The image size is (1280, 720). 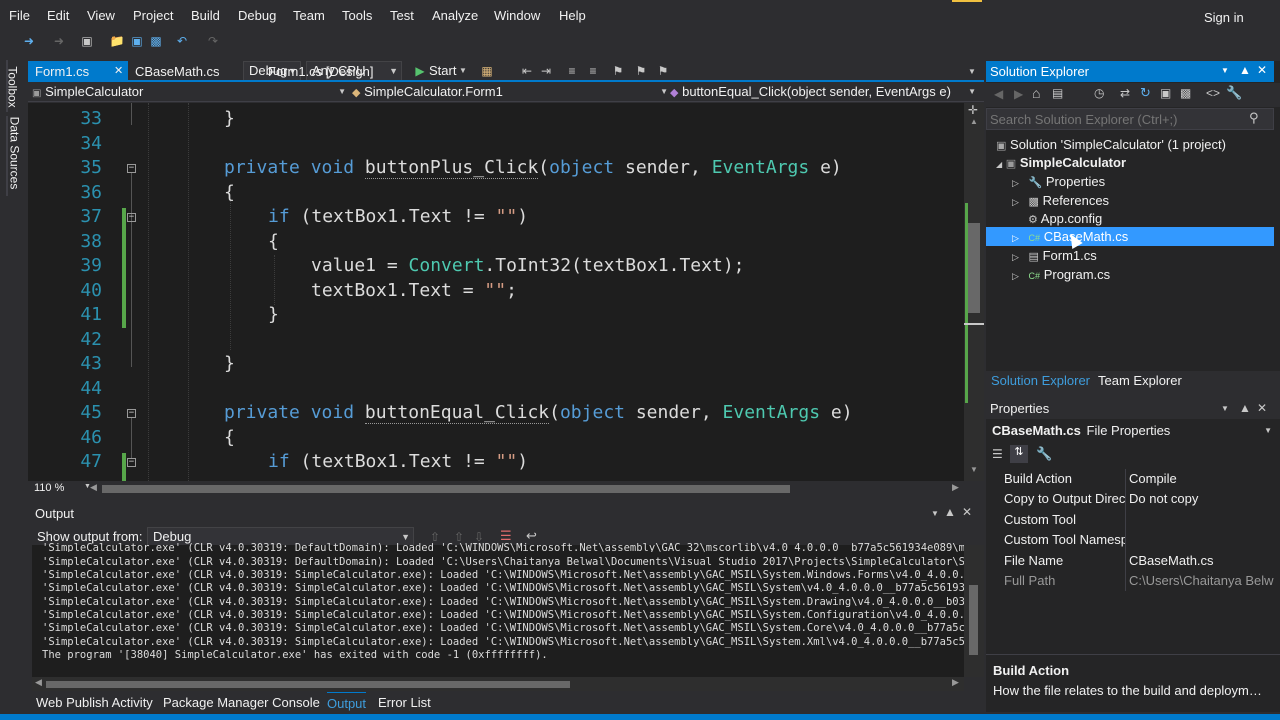 I want to click on expanded-arrow-icon: ◢, so click(x=999, y=164).